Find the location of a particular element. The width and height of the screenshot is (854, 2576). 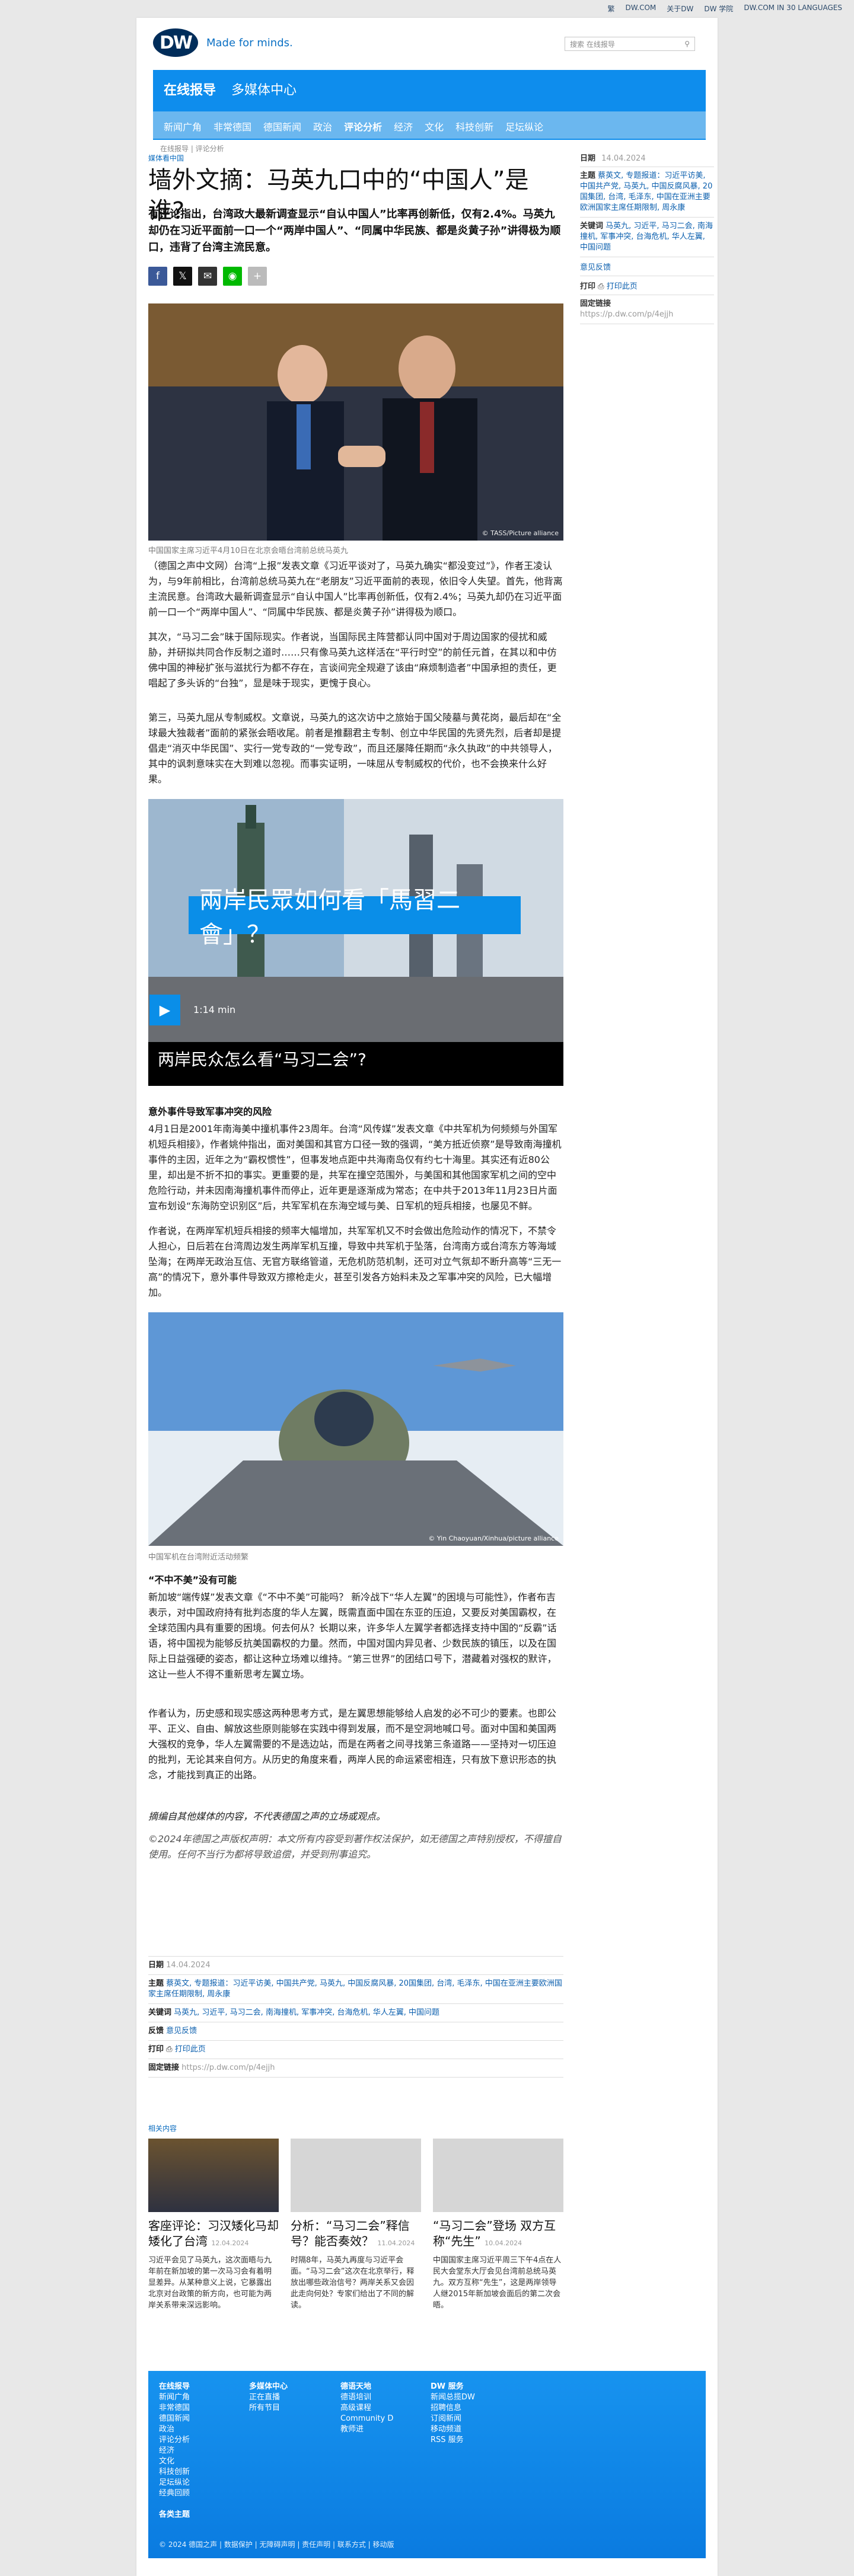

sidebar-permalink-label: 固定链接 is located at coordinates (595, 303).